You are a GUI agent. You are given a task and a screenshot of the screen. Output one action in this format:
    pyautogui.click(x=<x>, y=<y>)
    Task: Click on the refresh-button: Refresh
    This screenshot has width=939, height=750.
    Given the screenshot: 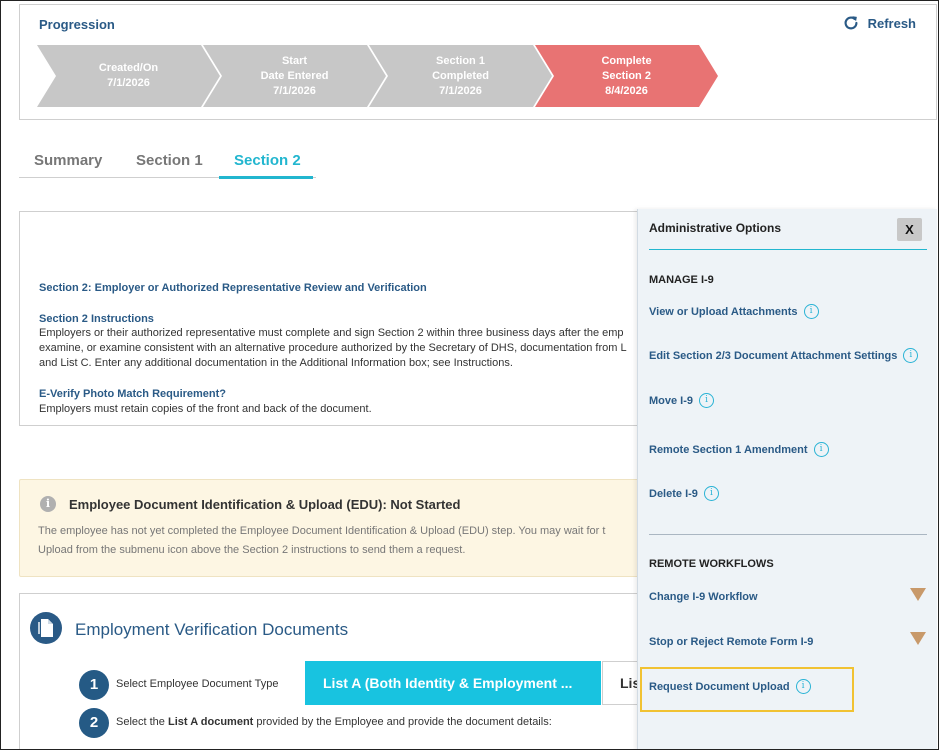 What is the action you would take?
    pyautogui.click(x=879, y=23)
    